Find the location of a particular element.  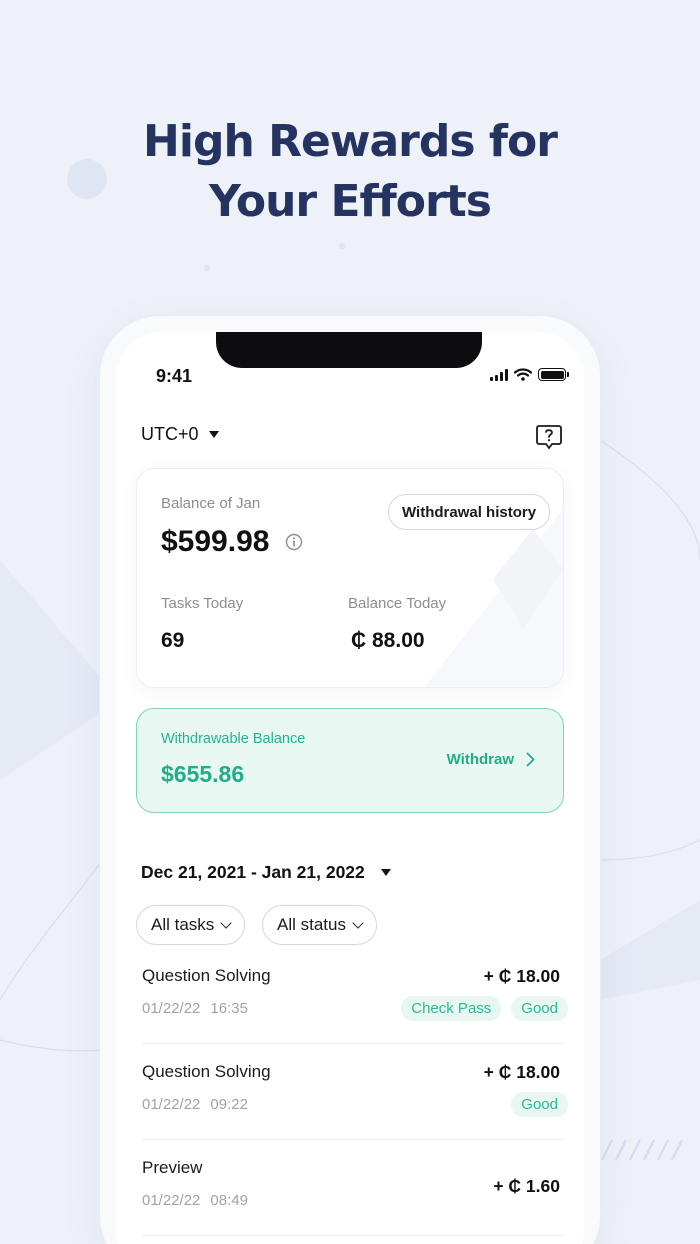

balance-amount: $599.98 is located at coordinates (215, 541).